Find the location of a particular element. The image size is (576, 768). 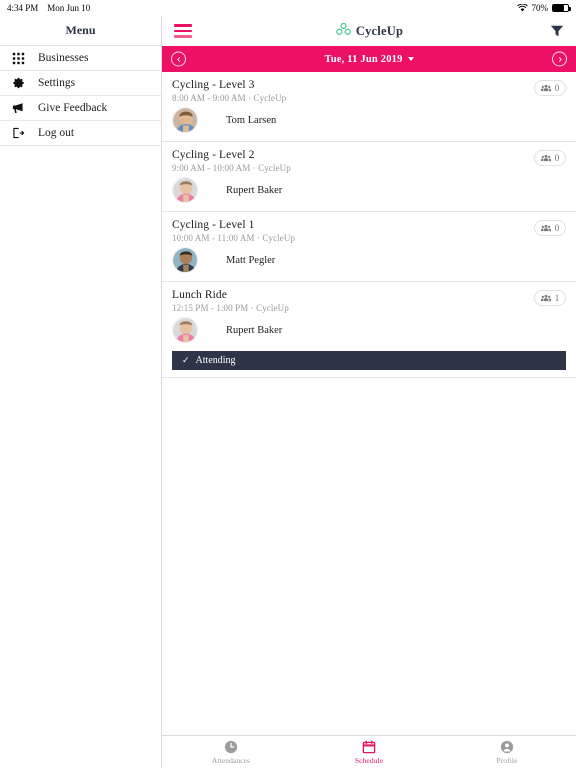

wifi-icon is located at coordinates (522, 7).